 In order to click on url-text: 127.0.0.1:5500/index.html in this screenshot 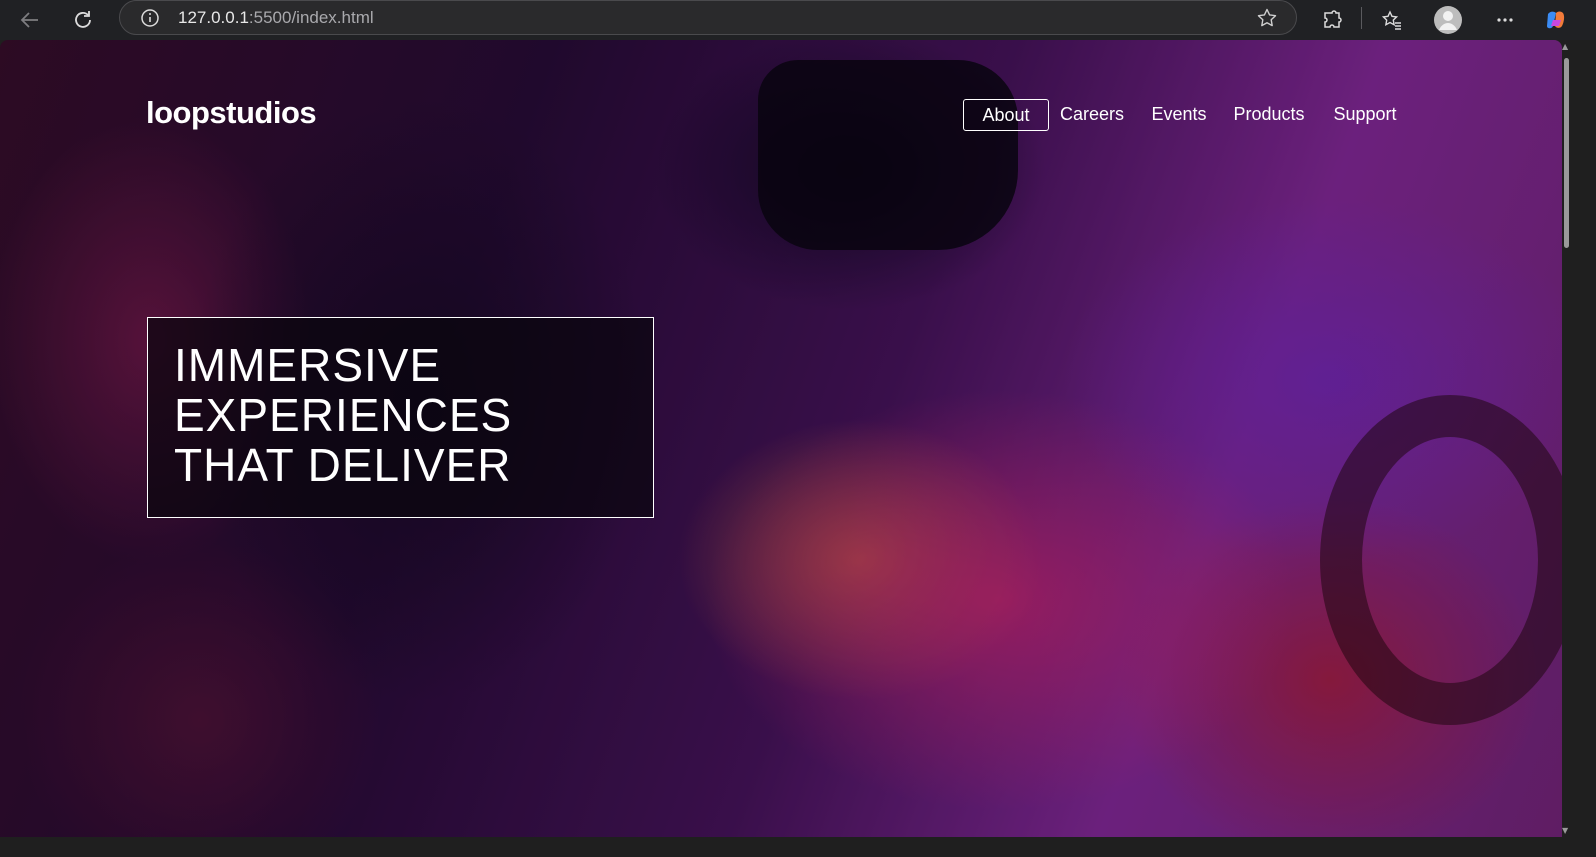, I will do `click(276, 18)`.